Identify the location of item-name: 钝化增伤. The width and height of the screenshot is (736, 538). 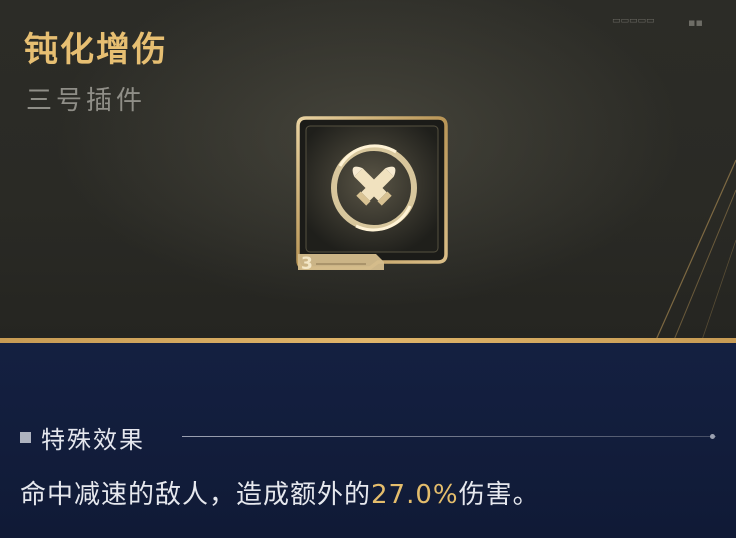
(96, 50).